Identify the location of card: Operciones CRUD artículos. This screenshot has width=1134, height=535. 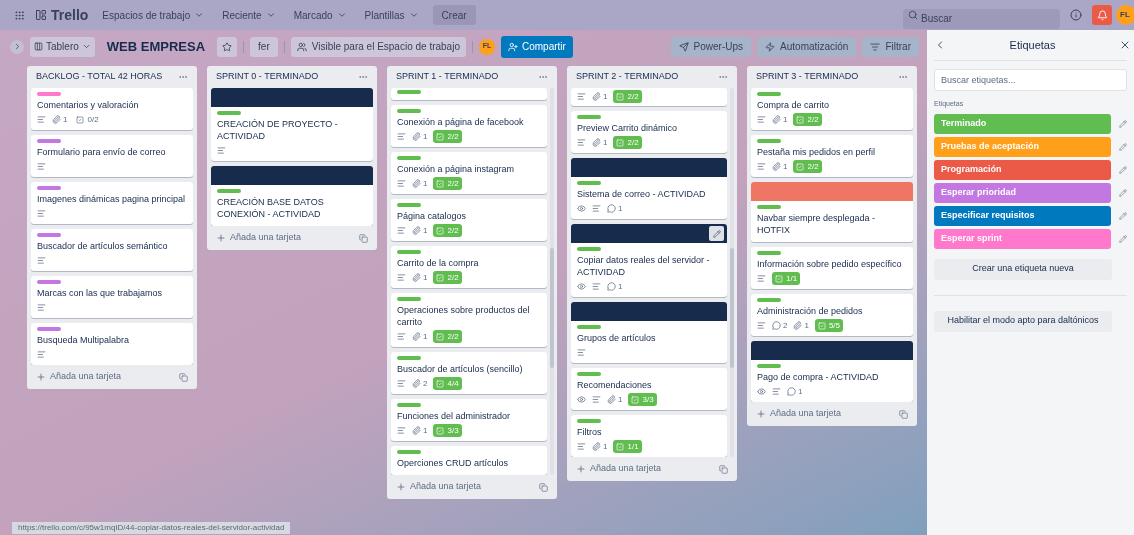
(469, 460).